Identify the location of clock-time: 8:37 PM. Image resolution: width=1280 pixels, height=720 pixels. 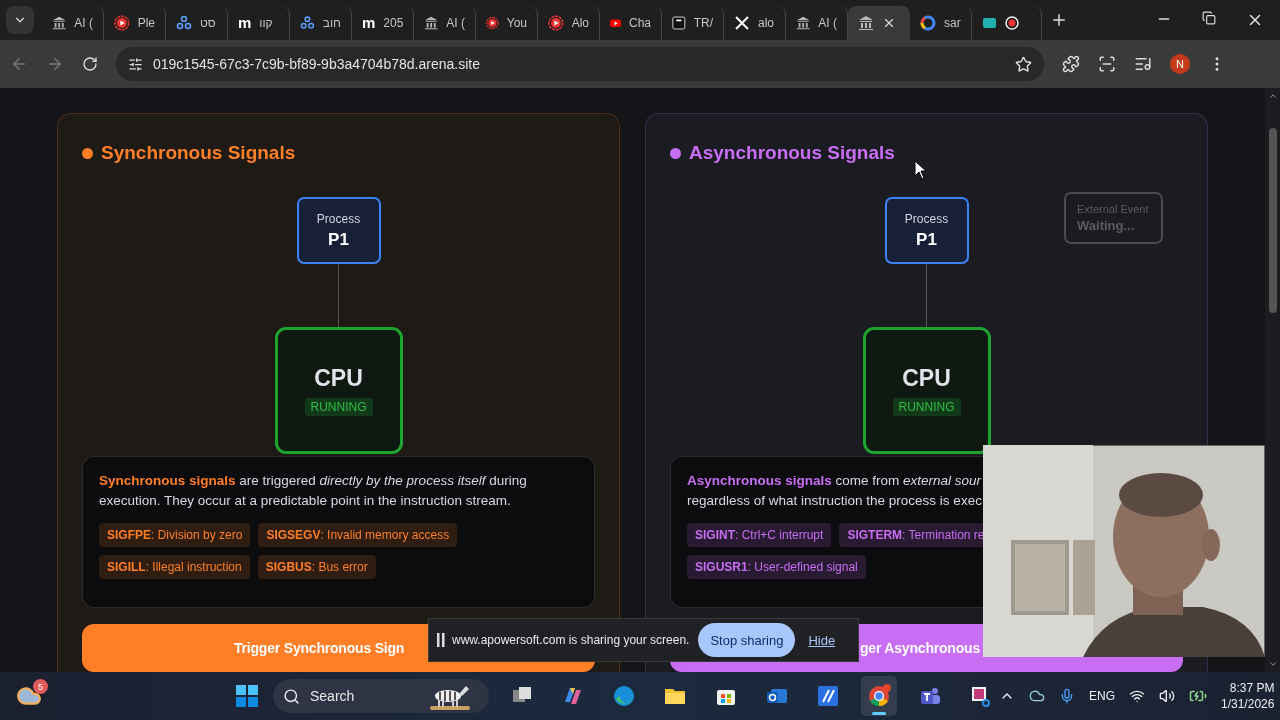
(1252, 688).